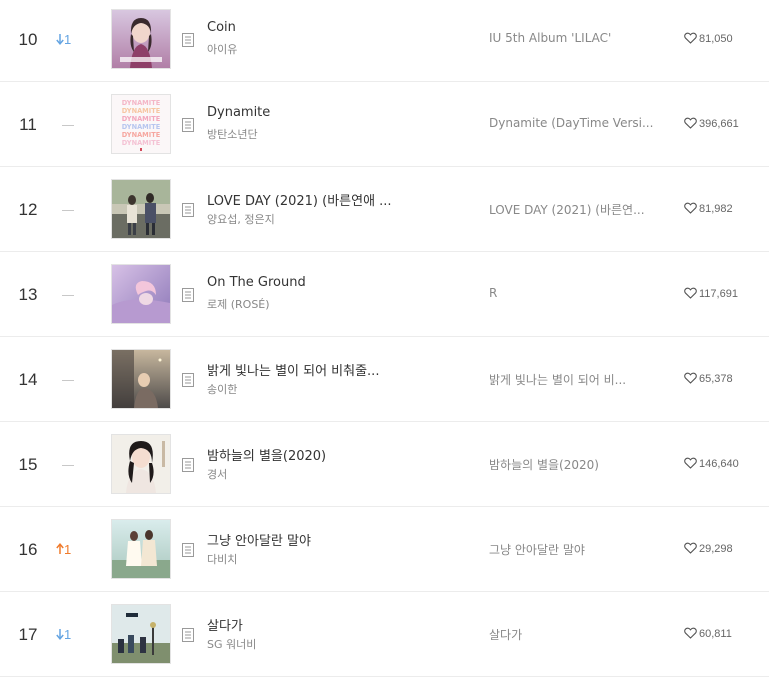 The height and width of the screenshot is (682, 769). What do you see at coordinates (716, 549) in the screenshot?
I see `like-count: 29,298` at bounding box center [716, 549].